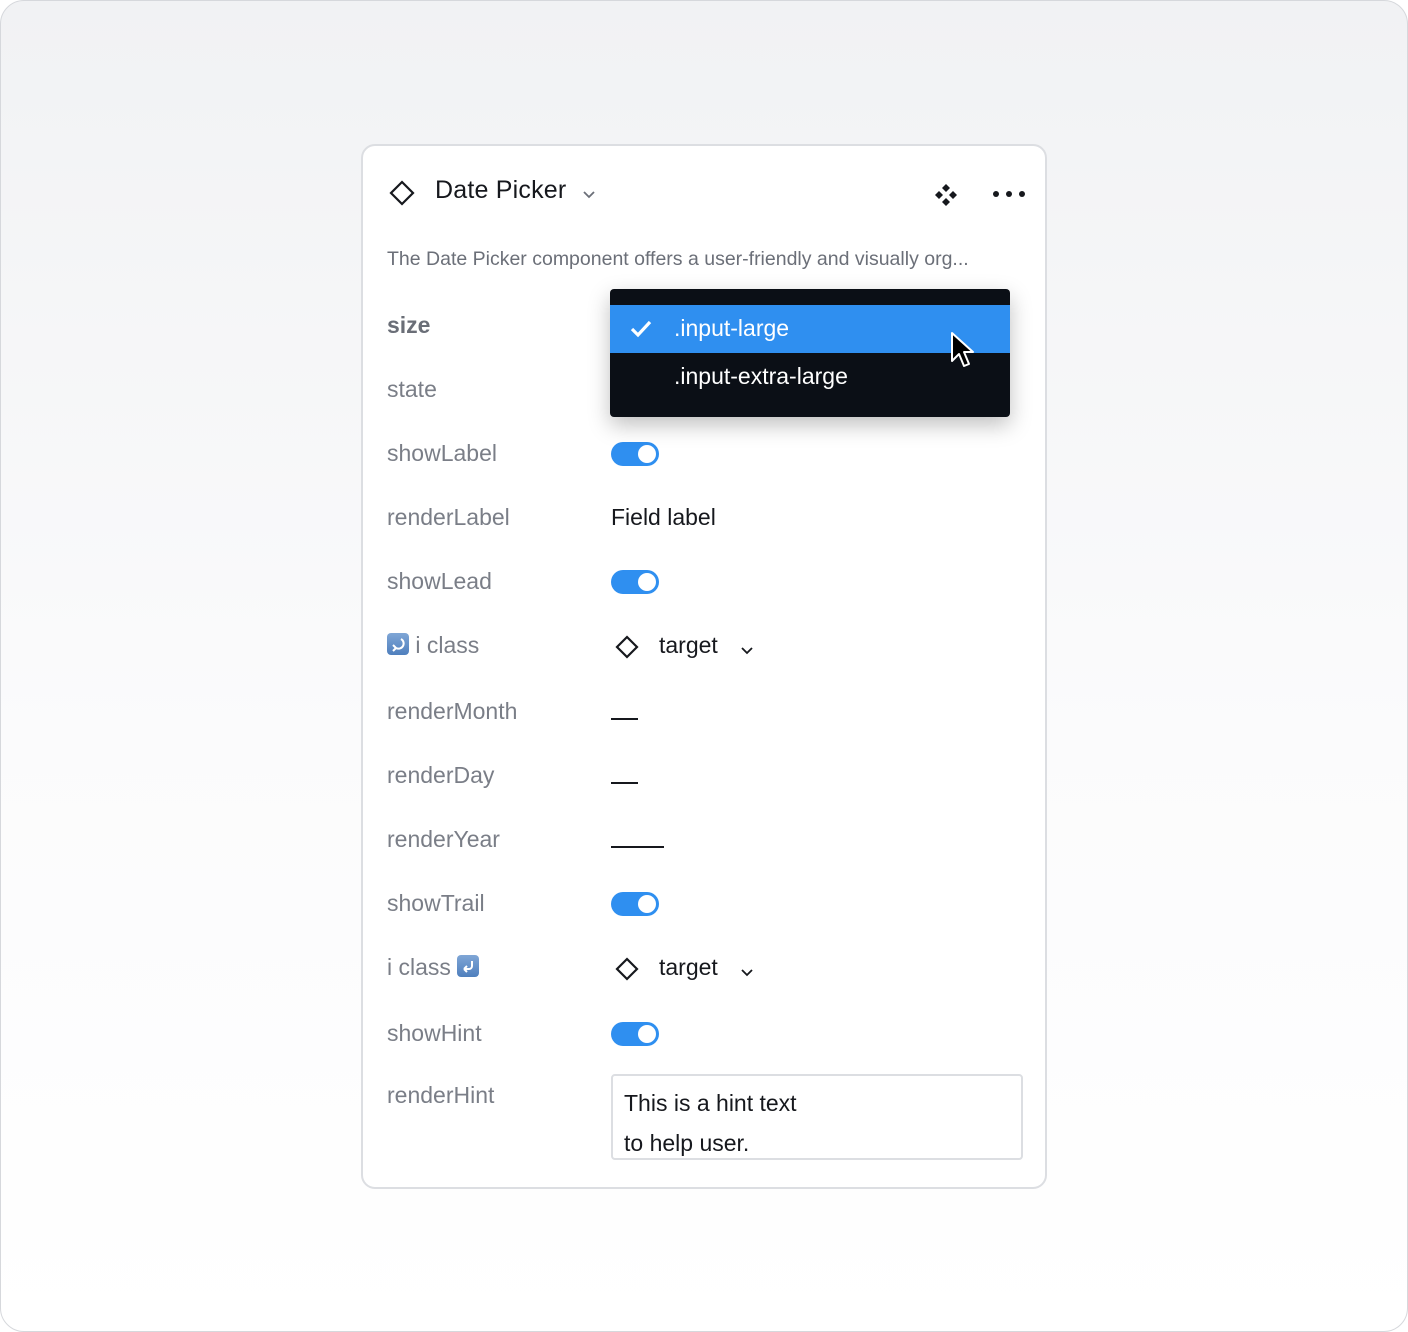 Image resolution: width=1408 pixels, height=1332 pixels. What do you see at coordinates (468, 966) in the screenshot?
I see `return-right-icon` at bounding box center [468, 966].